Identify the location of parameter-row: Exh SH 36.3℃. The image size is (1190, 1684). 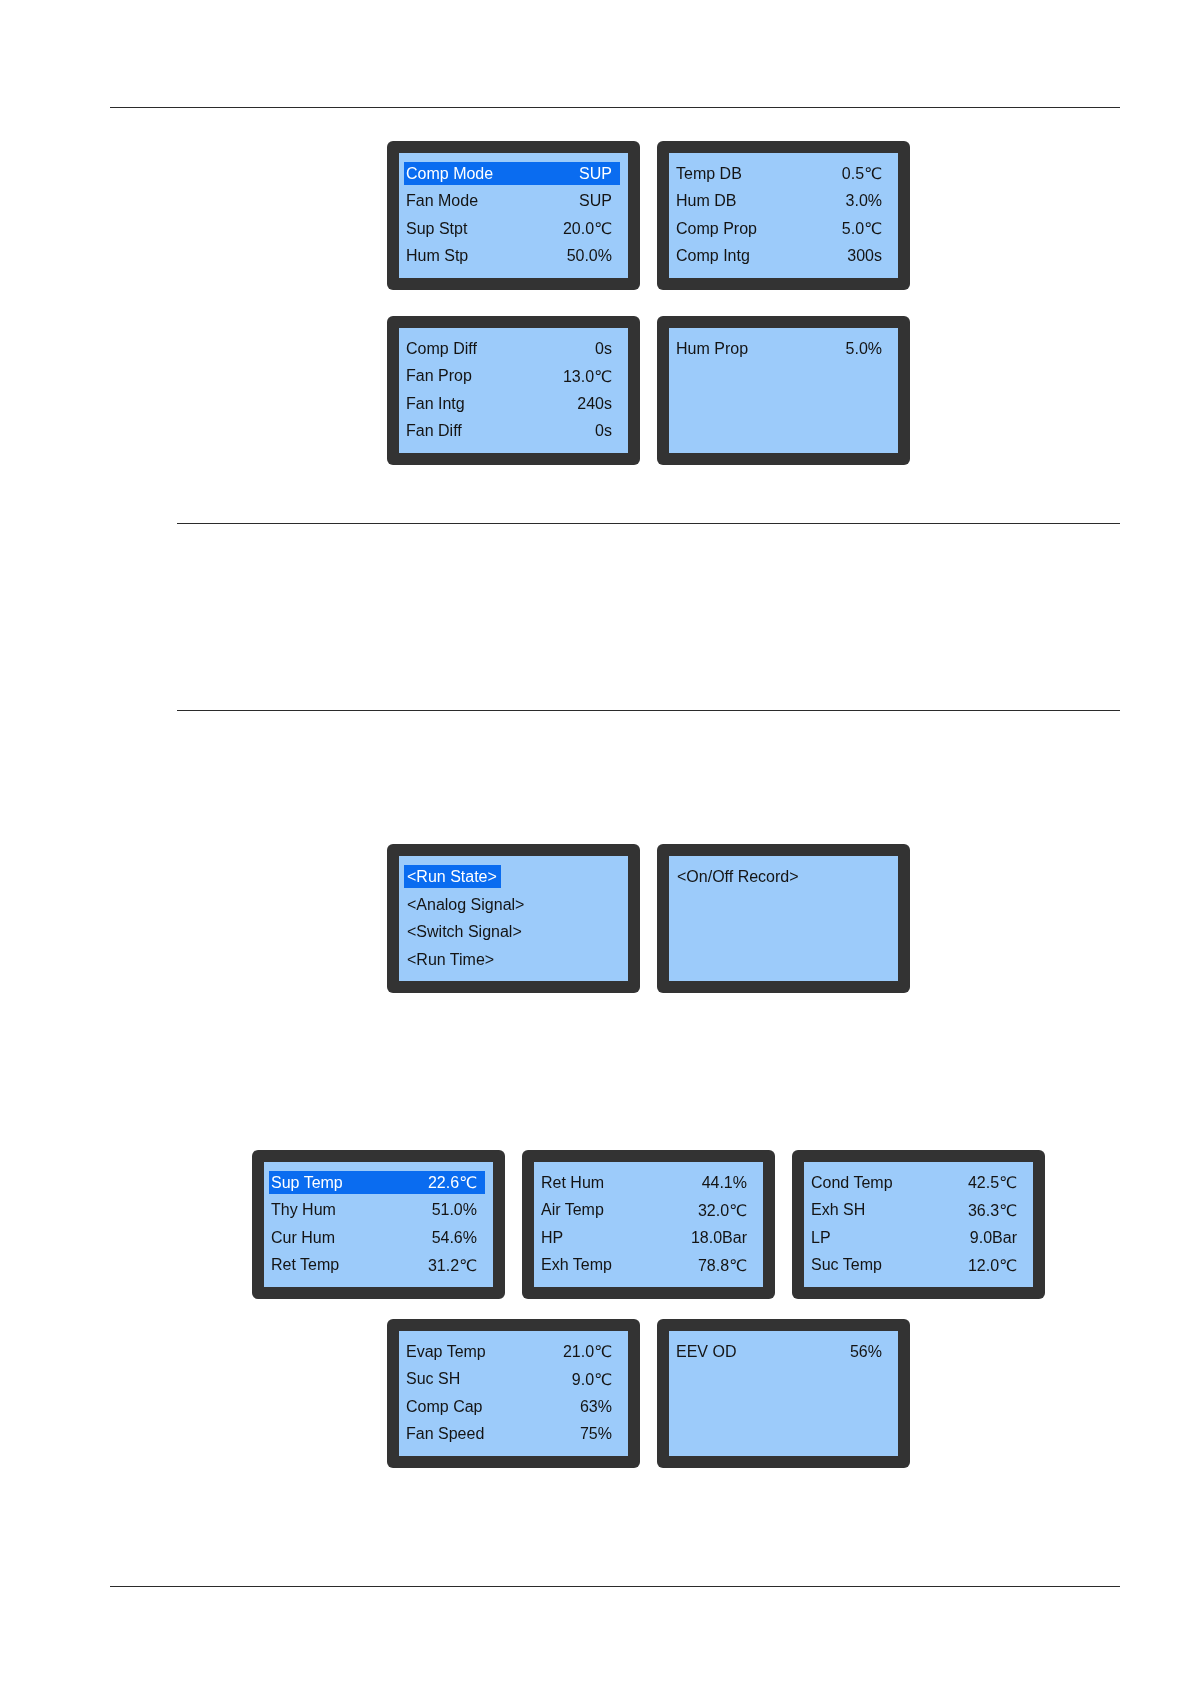
(917, 1210).